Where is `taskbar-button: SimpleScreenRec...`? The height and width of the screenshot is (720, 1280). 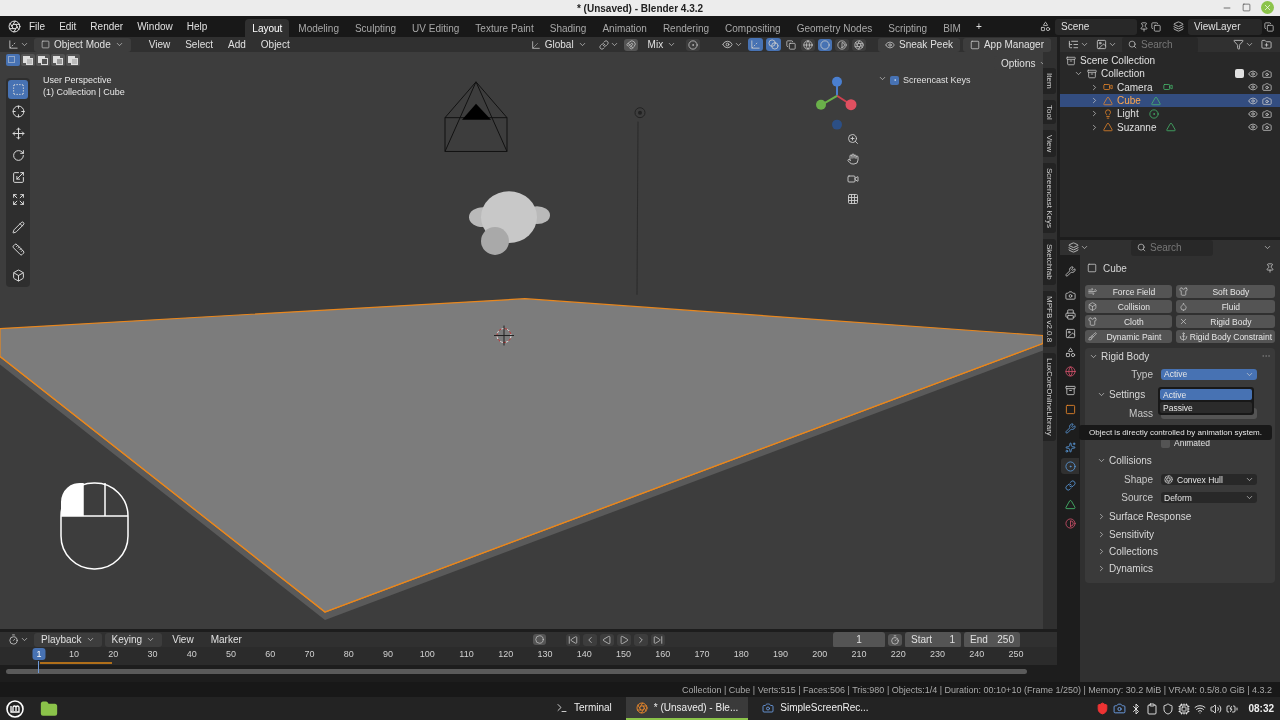
taskbar-button: SimpleScreenRec... is located at coordinates (815, 708).